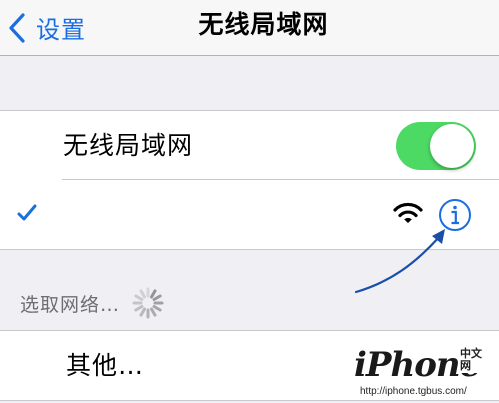 The image size is (499, 403). Describe the element at coordinates (263, 24) in the screenshot. I see `page-title: 无线局域网` at that location.